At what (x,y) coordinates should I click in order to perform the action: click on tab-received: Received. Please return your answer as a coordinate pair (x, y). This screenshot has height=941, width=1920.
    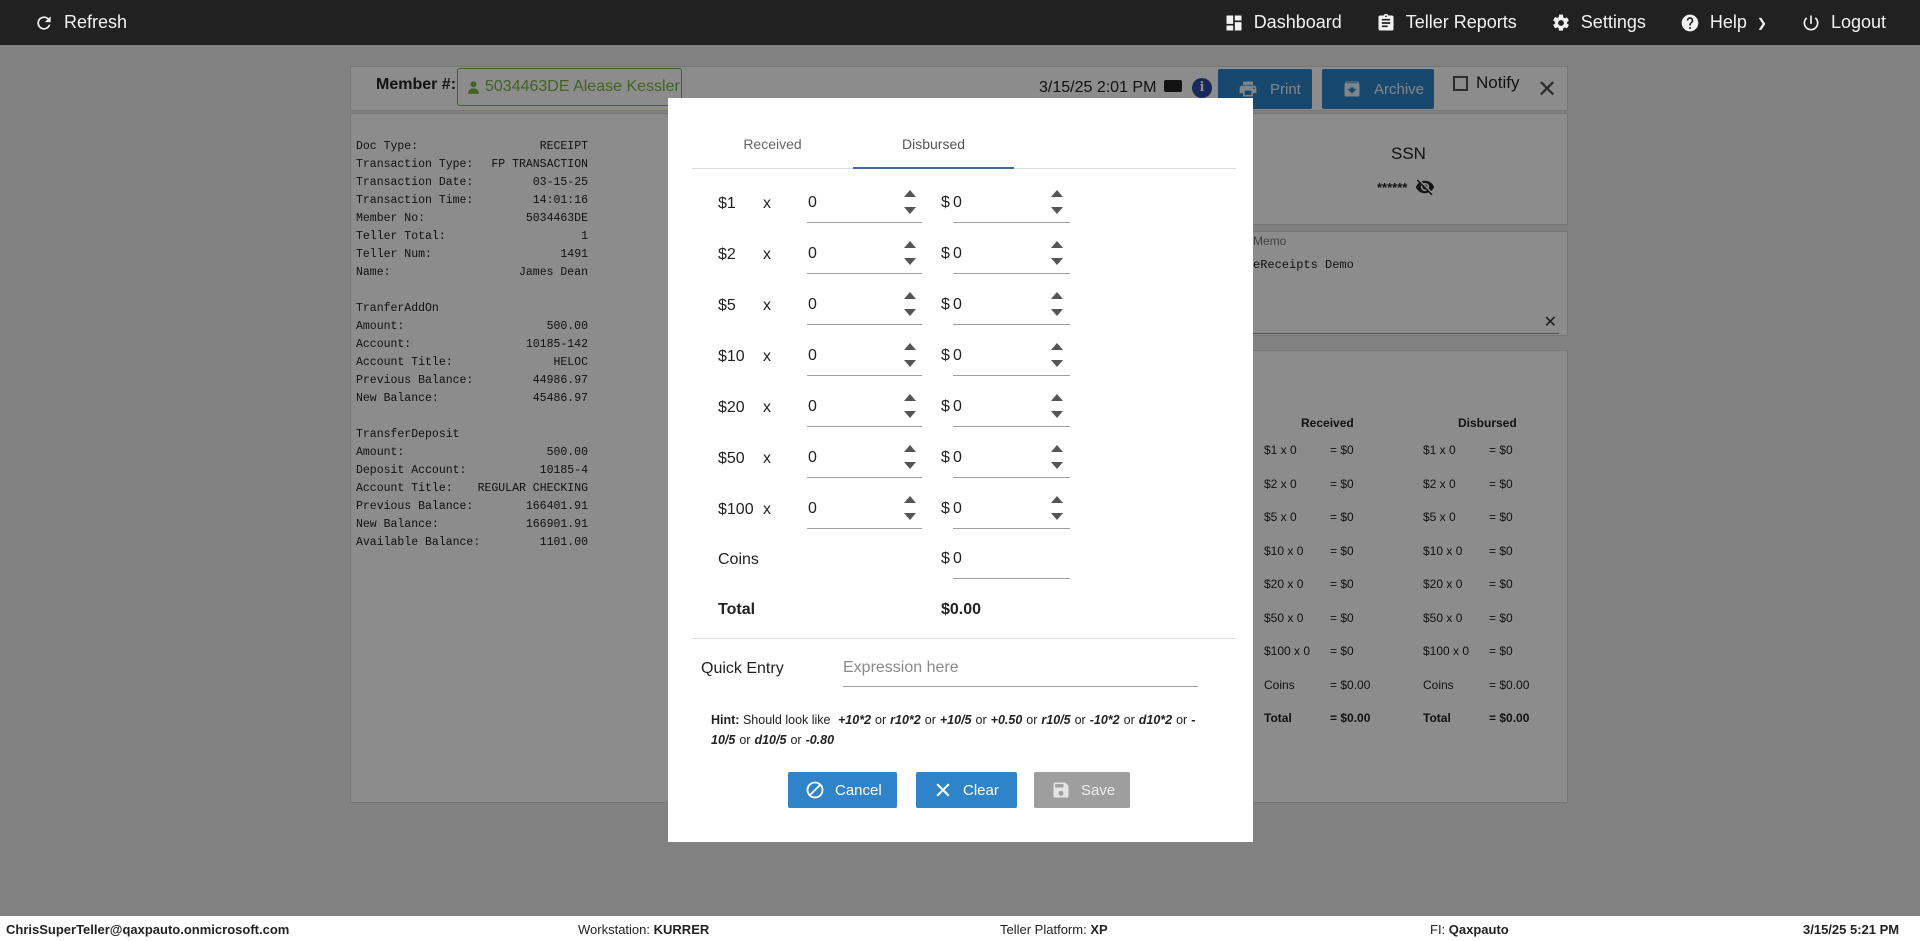
    Looking at the image, I should click on (772, 144).